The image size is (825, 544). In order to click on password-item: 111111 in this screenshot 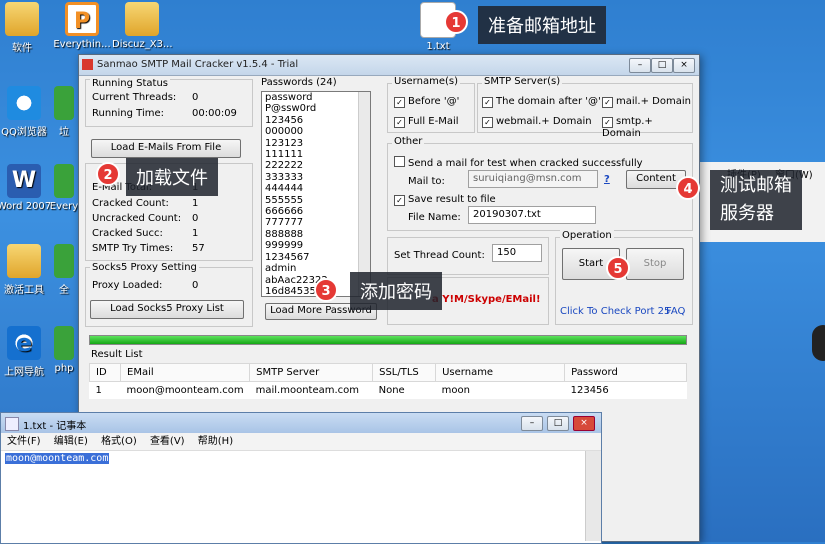, I will do `click(316, 154)`.